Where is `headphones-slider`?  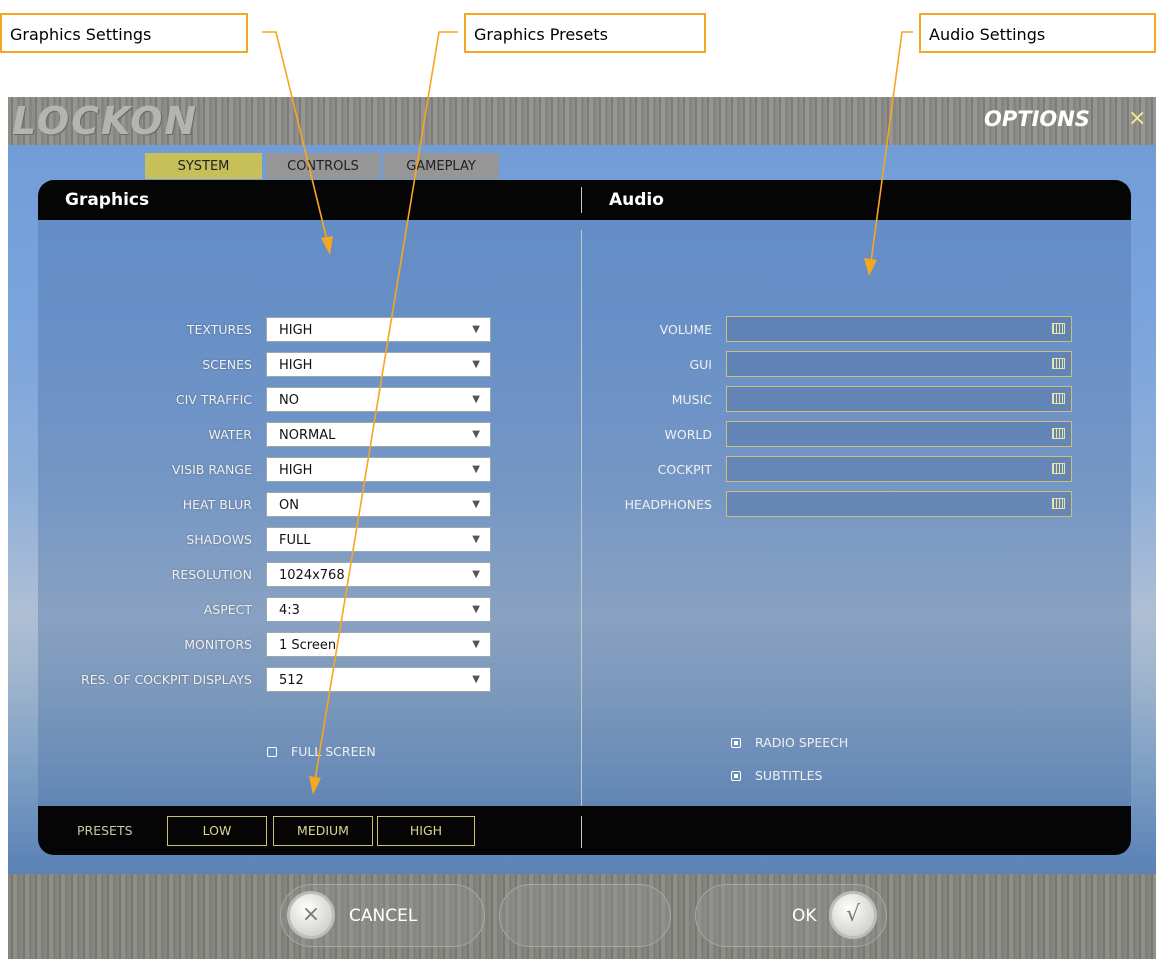 headphones-slider is located at coordinates (899, 504).